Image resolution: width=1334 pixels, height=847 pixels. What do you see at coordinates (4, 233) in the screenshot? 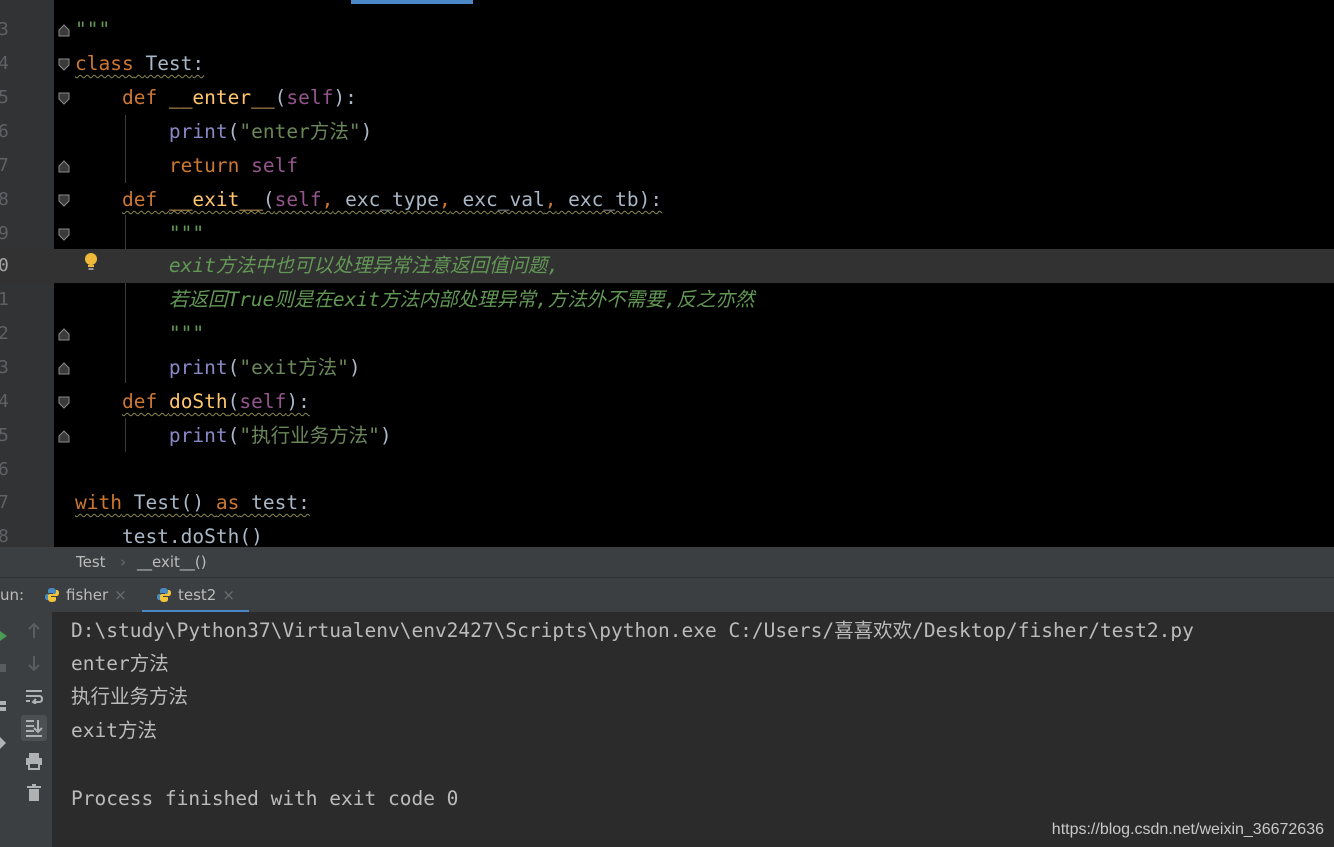
I see `line-number: 9` at bounding box center [4, 233].